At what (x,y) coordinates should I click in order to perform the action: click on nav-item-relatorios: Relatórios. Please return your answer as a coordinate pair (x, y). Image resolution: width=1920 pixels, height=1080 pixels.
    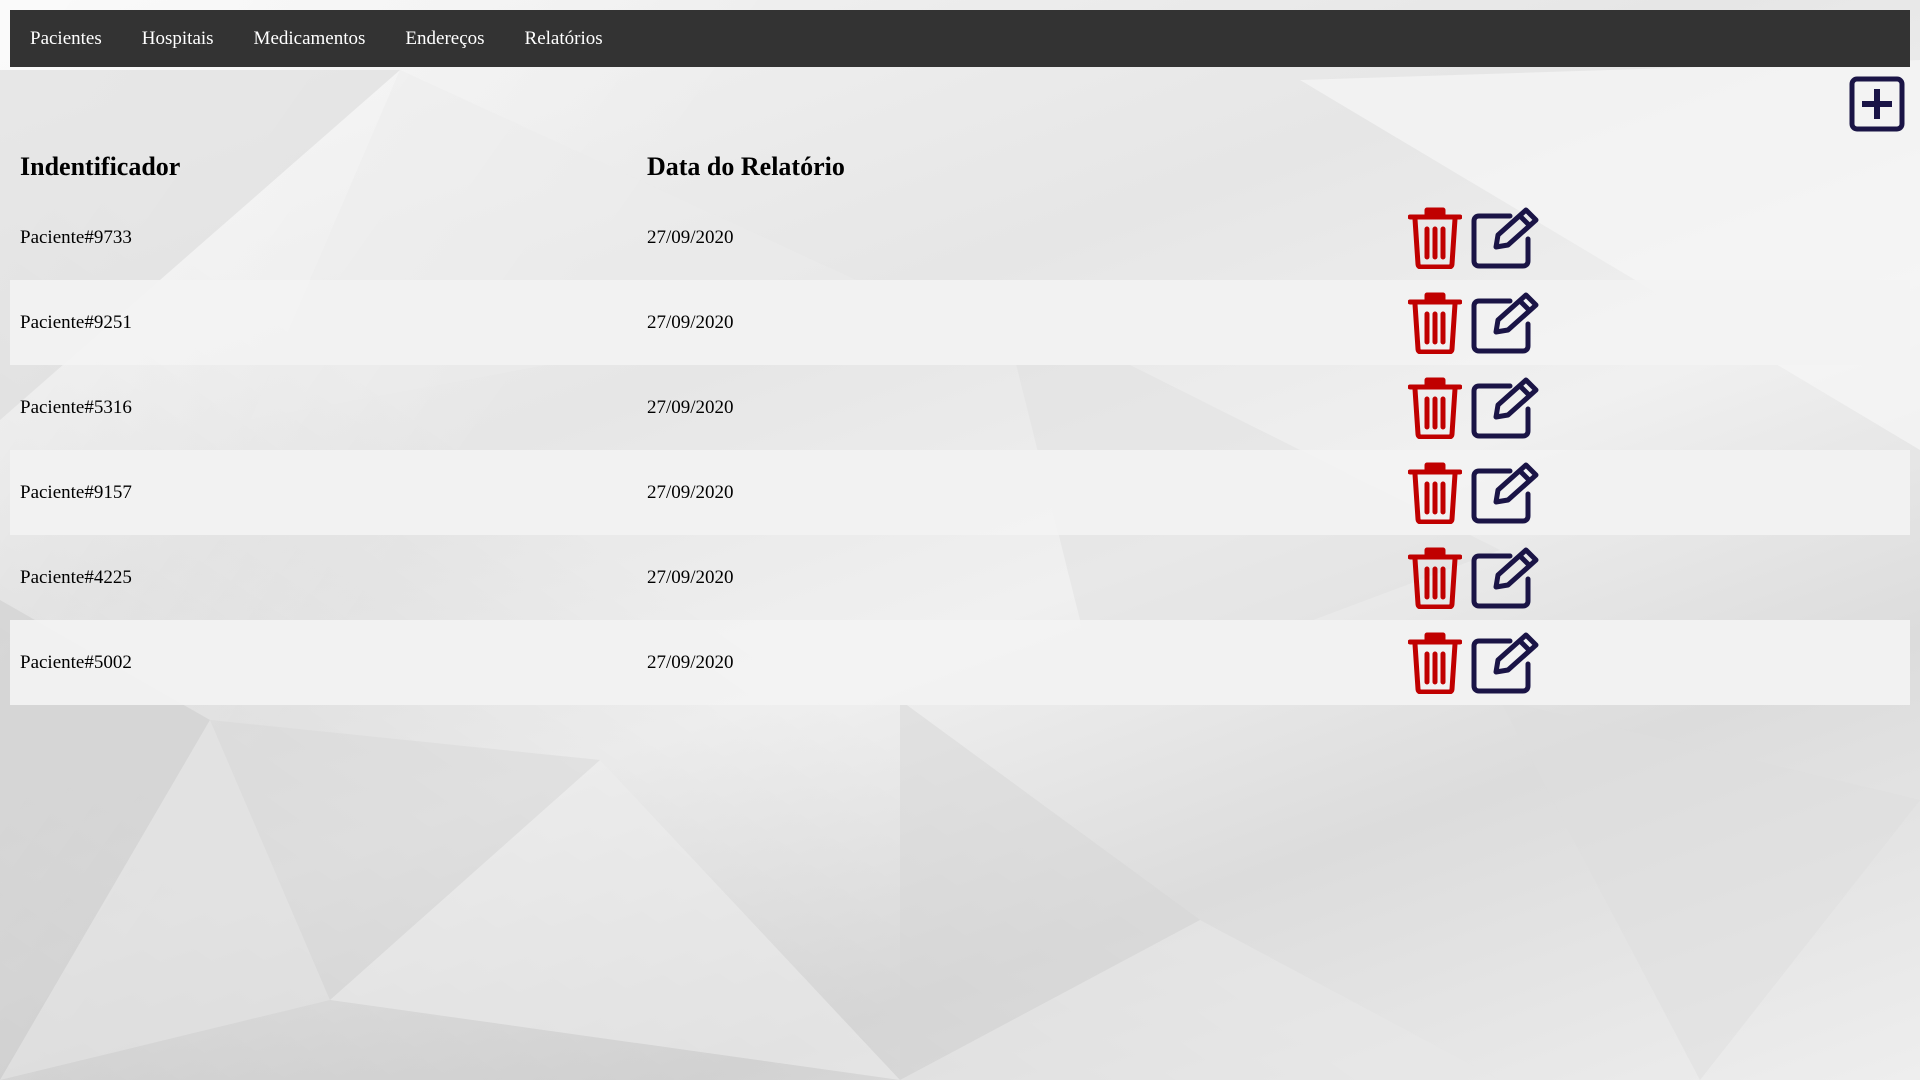
    Looking at the image, I should click on (564, 38).